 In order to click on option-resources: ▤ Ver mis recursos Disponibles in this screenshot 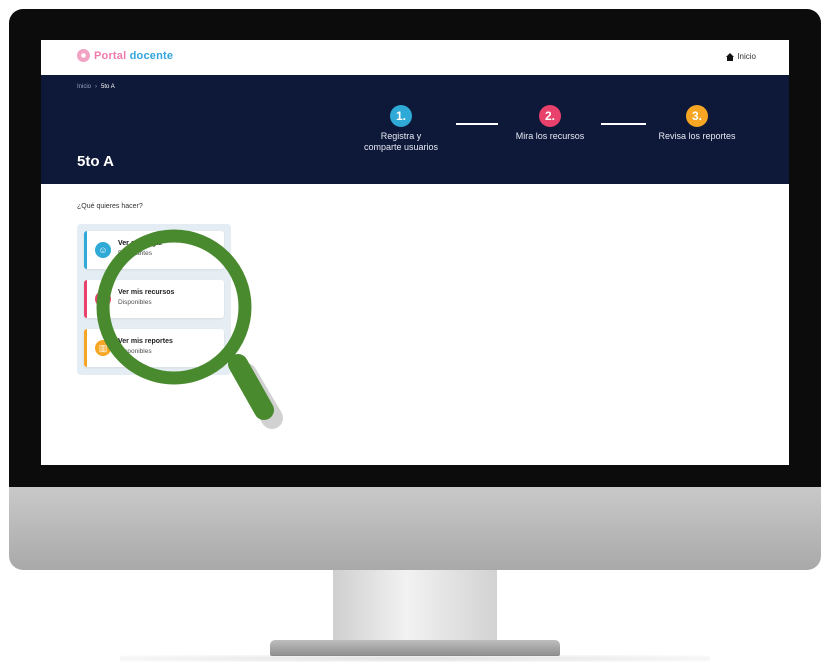, I will do `click(154, 299)`.